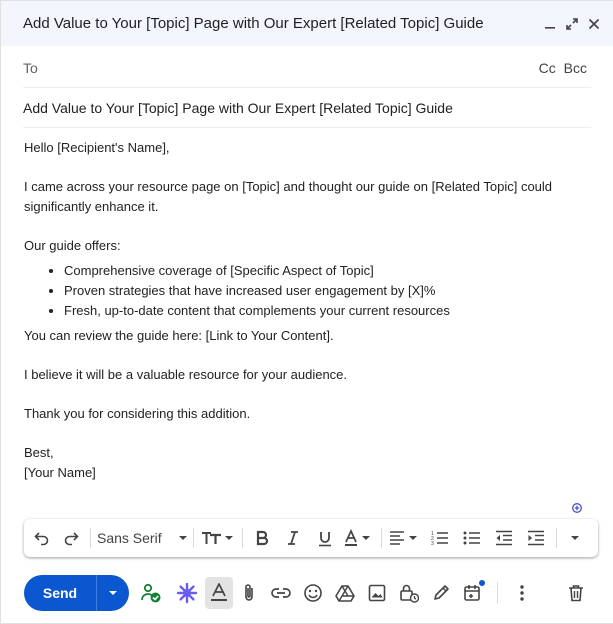 The width and height of the screenshot is (613, 624). I want to click on schedule-send-icon, so click(151, 593).